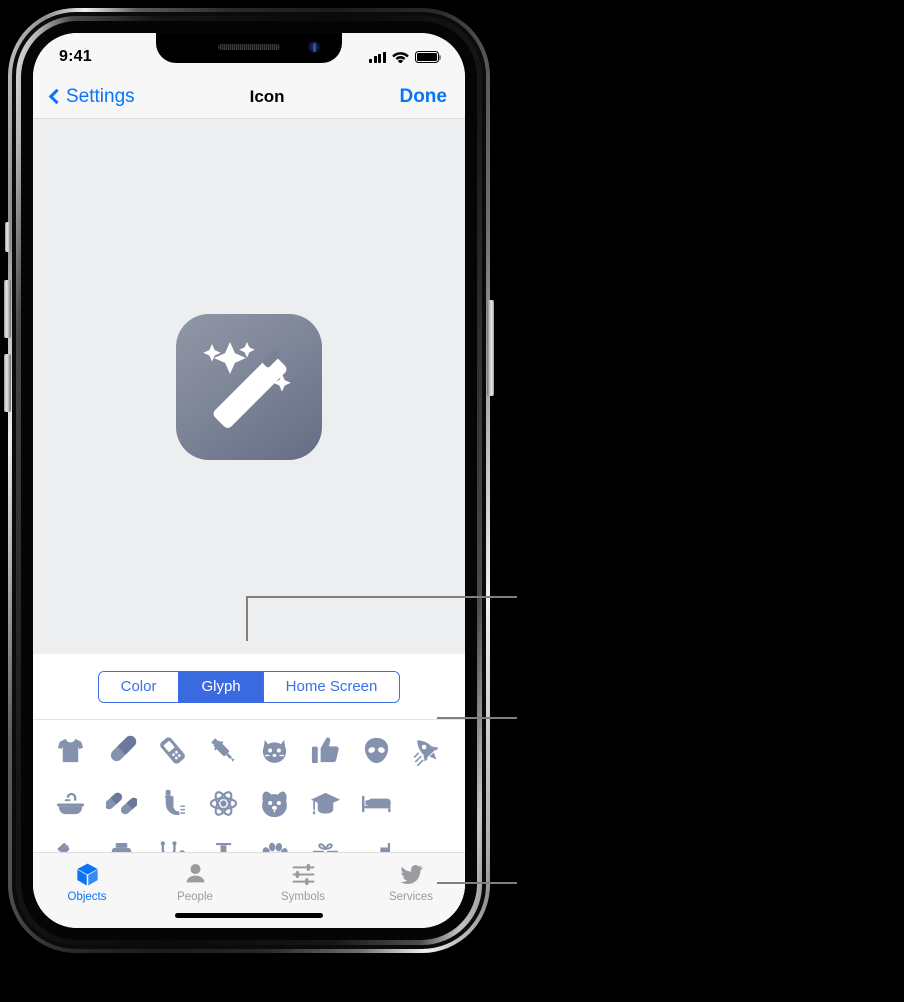  Describe the element at coordinates (400, 57) in the screenshot. I see `wifi-icon` at that location.